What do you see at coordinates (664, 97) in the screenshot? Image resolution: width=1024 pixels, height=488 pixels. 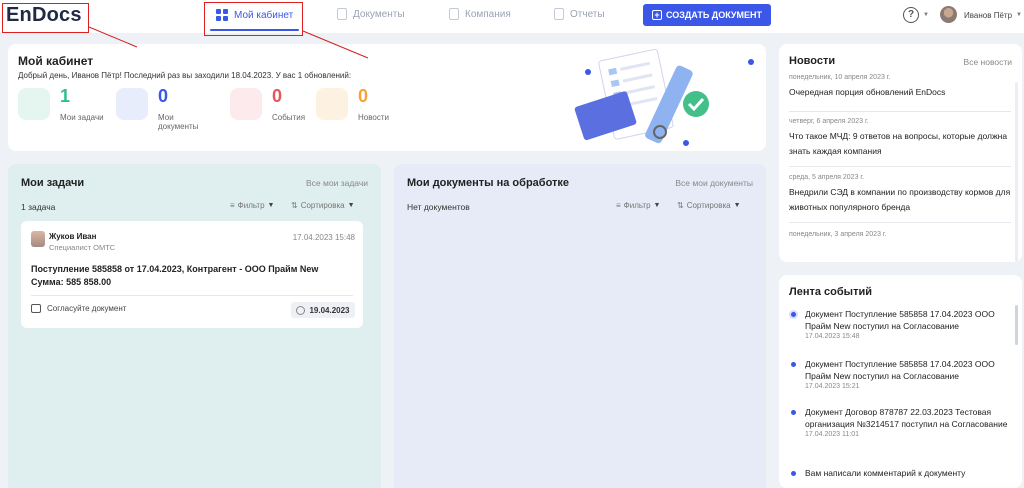 I see `cabinet-illustration` at bounding box center [664, 97].